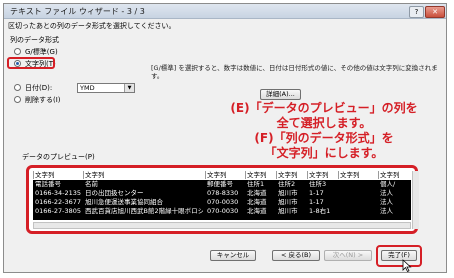  What do you see at coordinates (318, 184) in the screenshot?
I see `table-cell: 住所3` at bounding box center [318, 184].